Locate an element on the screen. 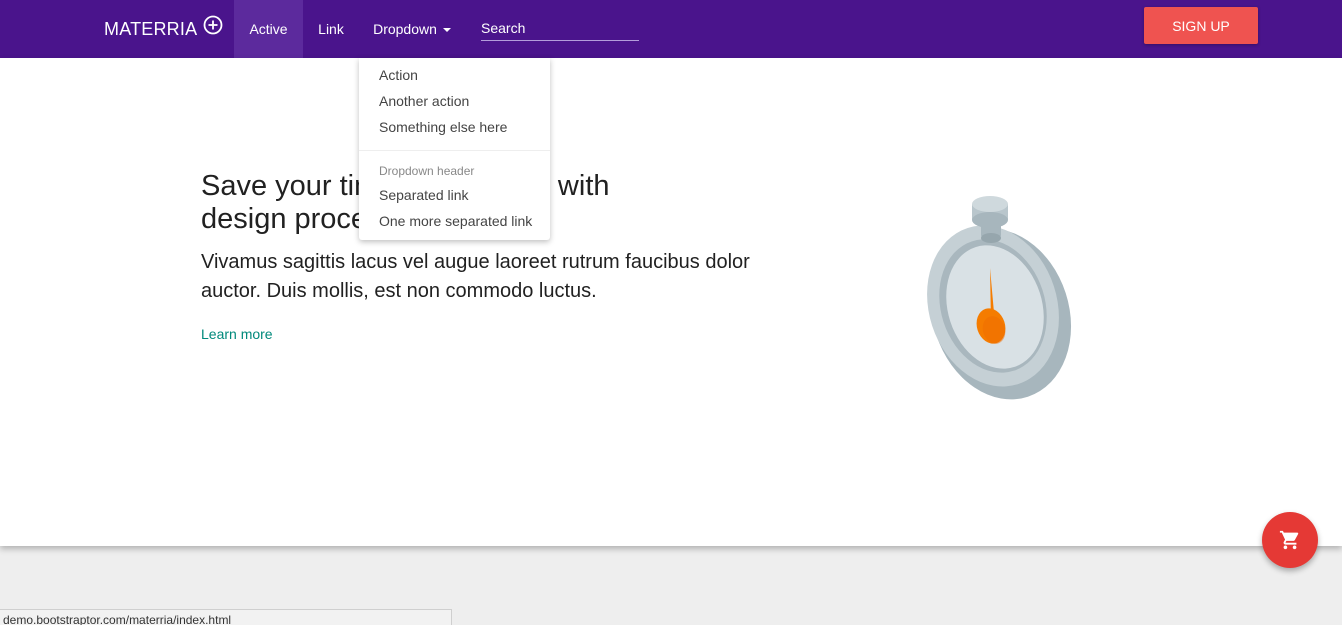 Image resolution: width=1342 pixels, height=625 pixels. navbar: MATERRIA Active Link Dropdown SIGN UP is located at coordinates (671, 29).